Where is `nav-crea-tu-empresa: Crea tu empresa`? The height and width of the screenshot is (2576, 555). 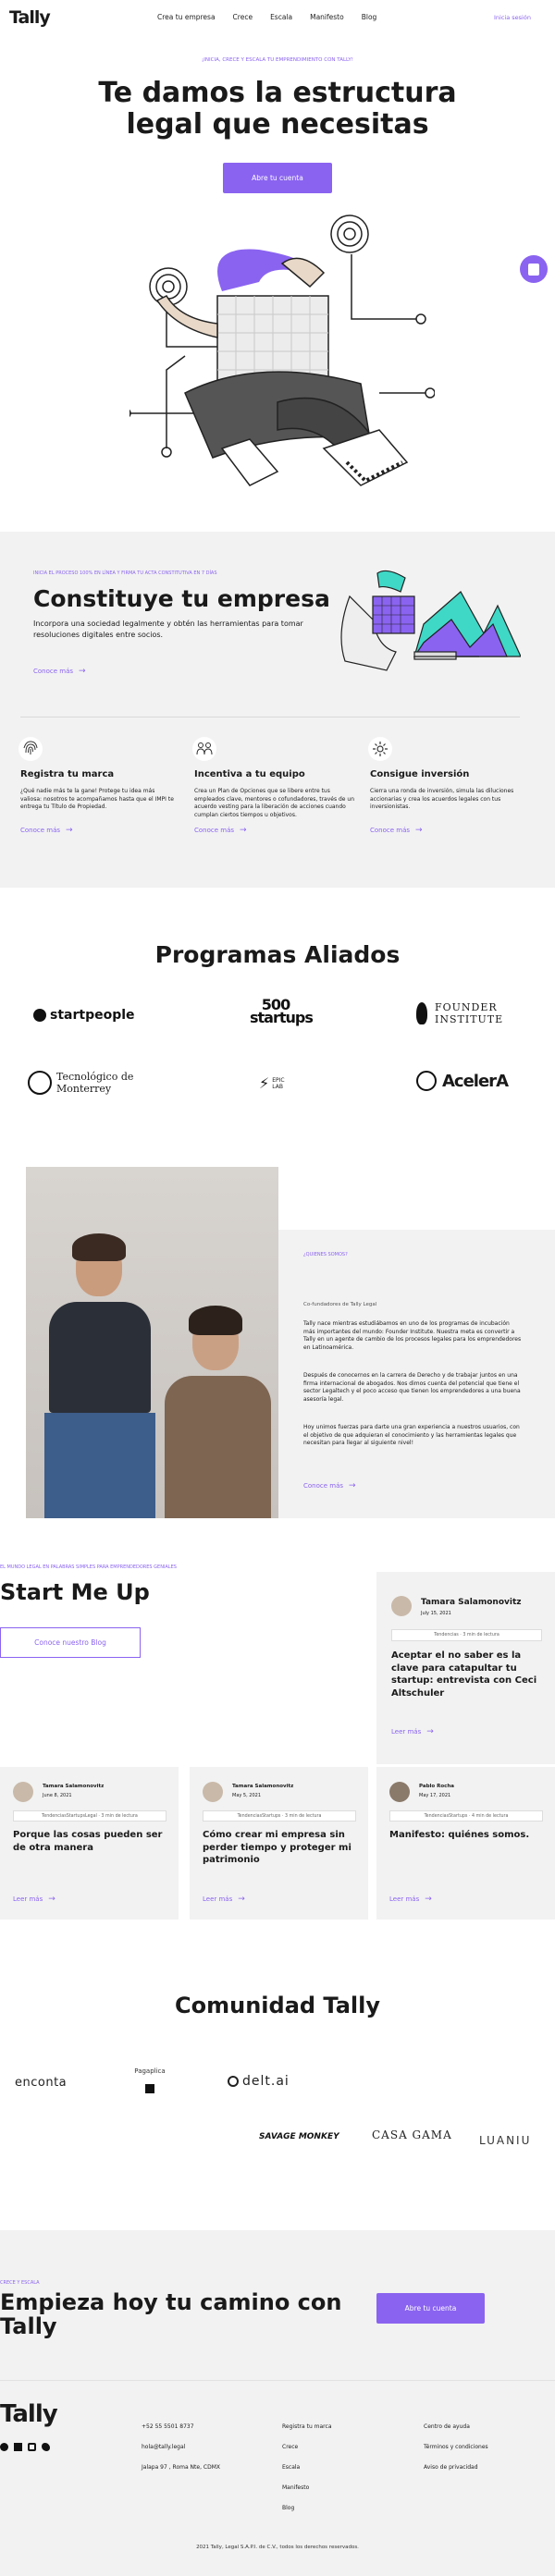 nav-crea-tu-empresa: Crea tu empresa is located at coordinates (187, 17).